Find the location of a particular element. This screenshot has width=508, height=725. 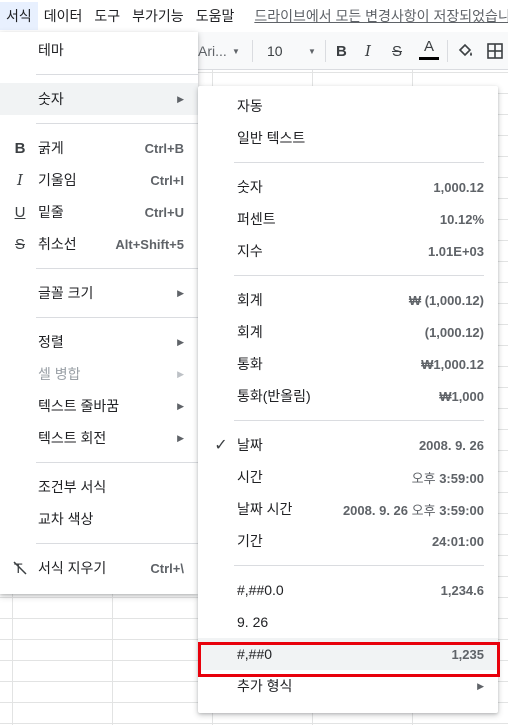

menu-item-merge-cells: 셀 병합 ▶ is located at coordinates (111, 374).